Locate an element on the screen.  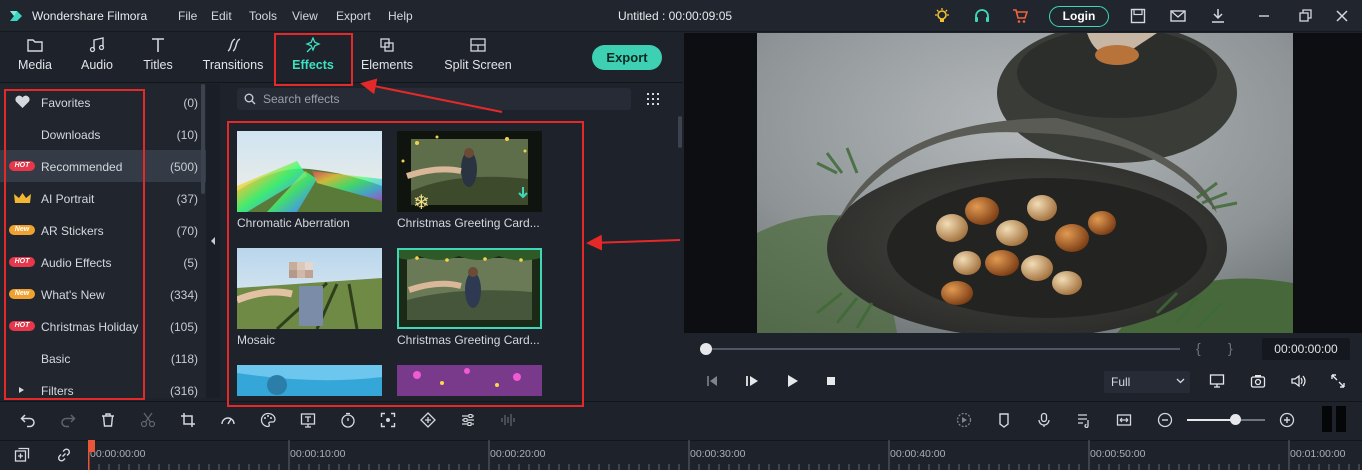
crop-icon is located at coordinates (188, 420).